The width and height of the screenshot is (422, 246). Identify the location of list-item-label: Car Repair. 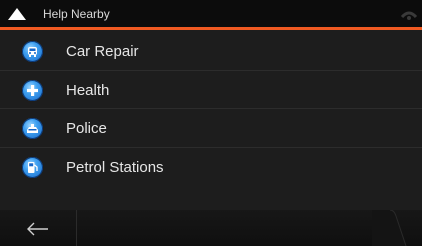
(102, 51).